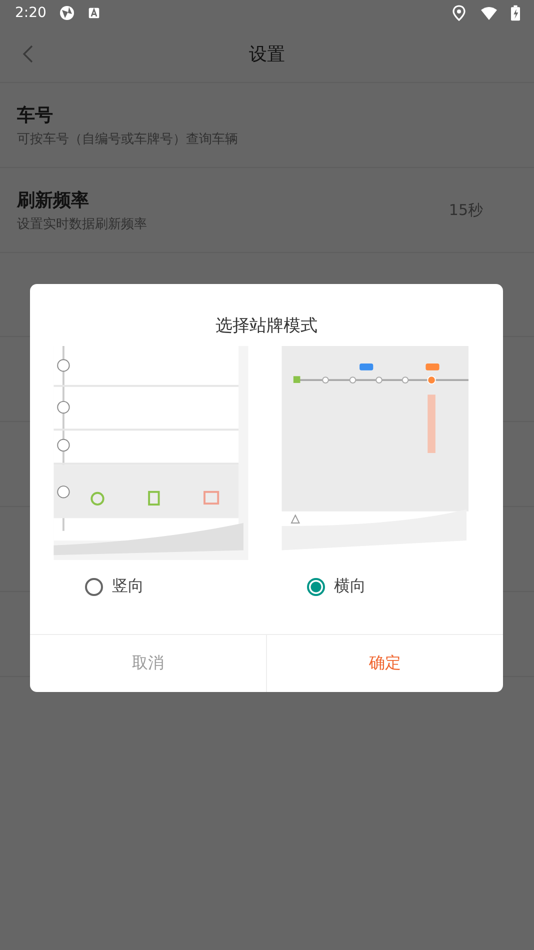  Describe the element at coordinates (489, 13) in the screenshot. I see `wifi-icon` at that location.